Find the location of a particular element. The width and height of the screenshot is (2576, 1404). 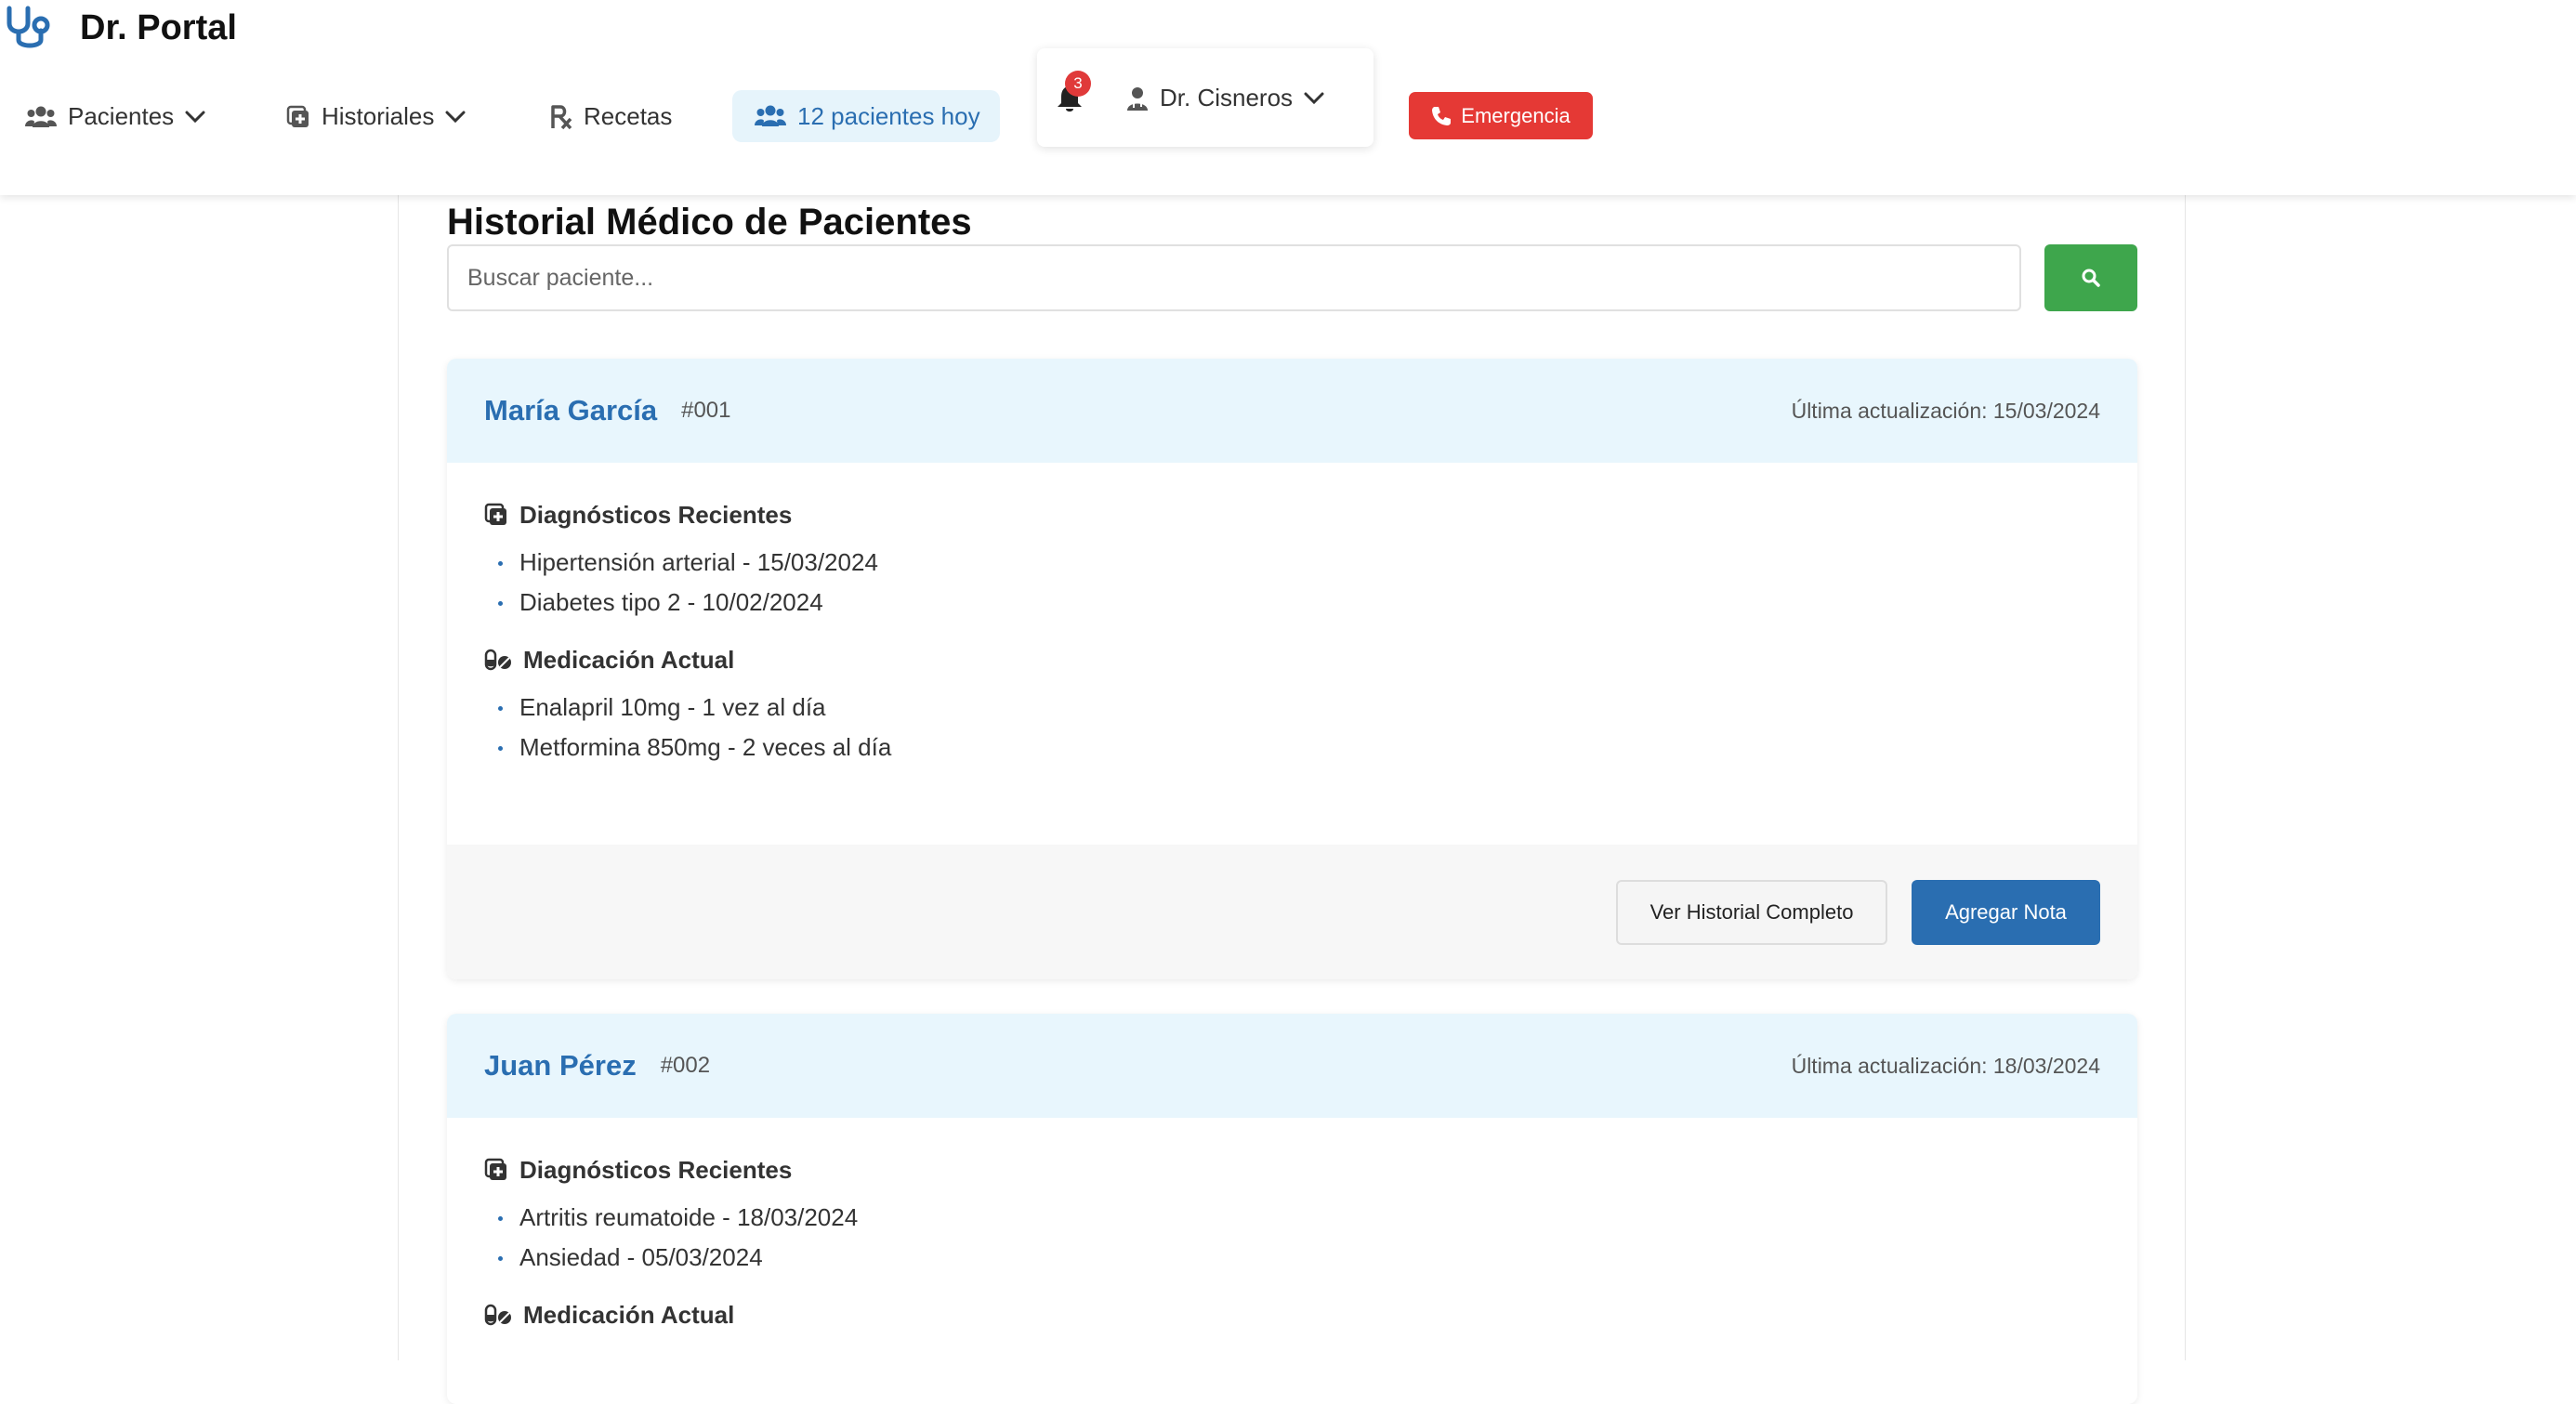

nav-historiales: Historiales is located at coordinates (376, 116).